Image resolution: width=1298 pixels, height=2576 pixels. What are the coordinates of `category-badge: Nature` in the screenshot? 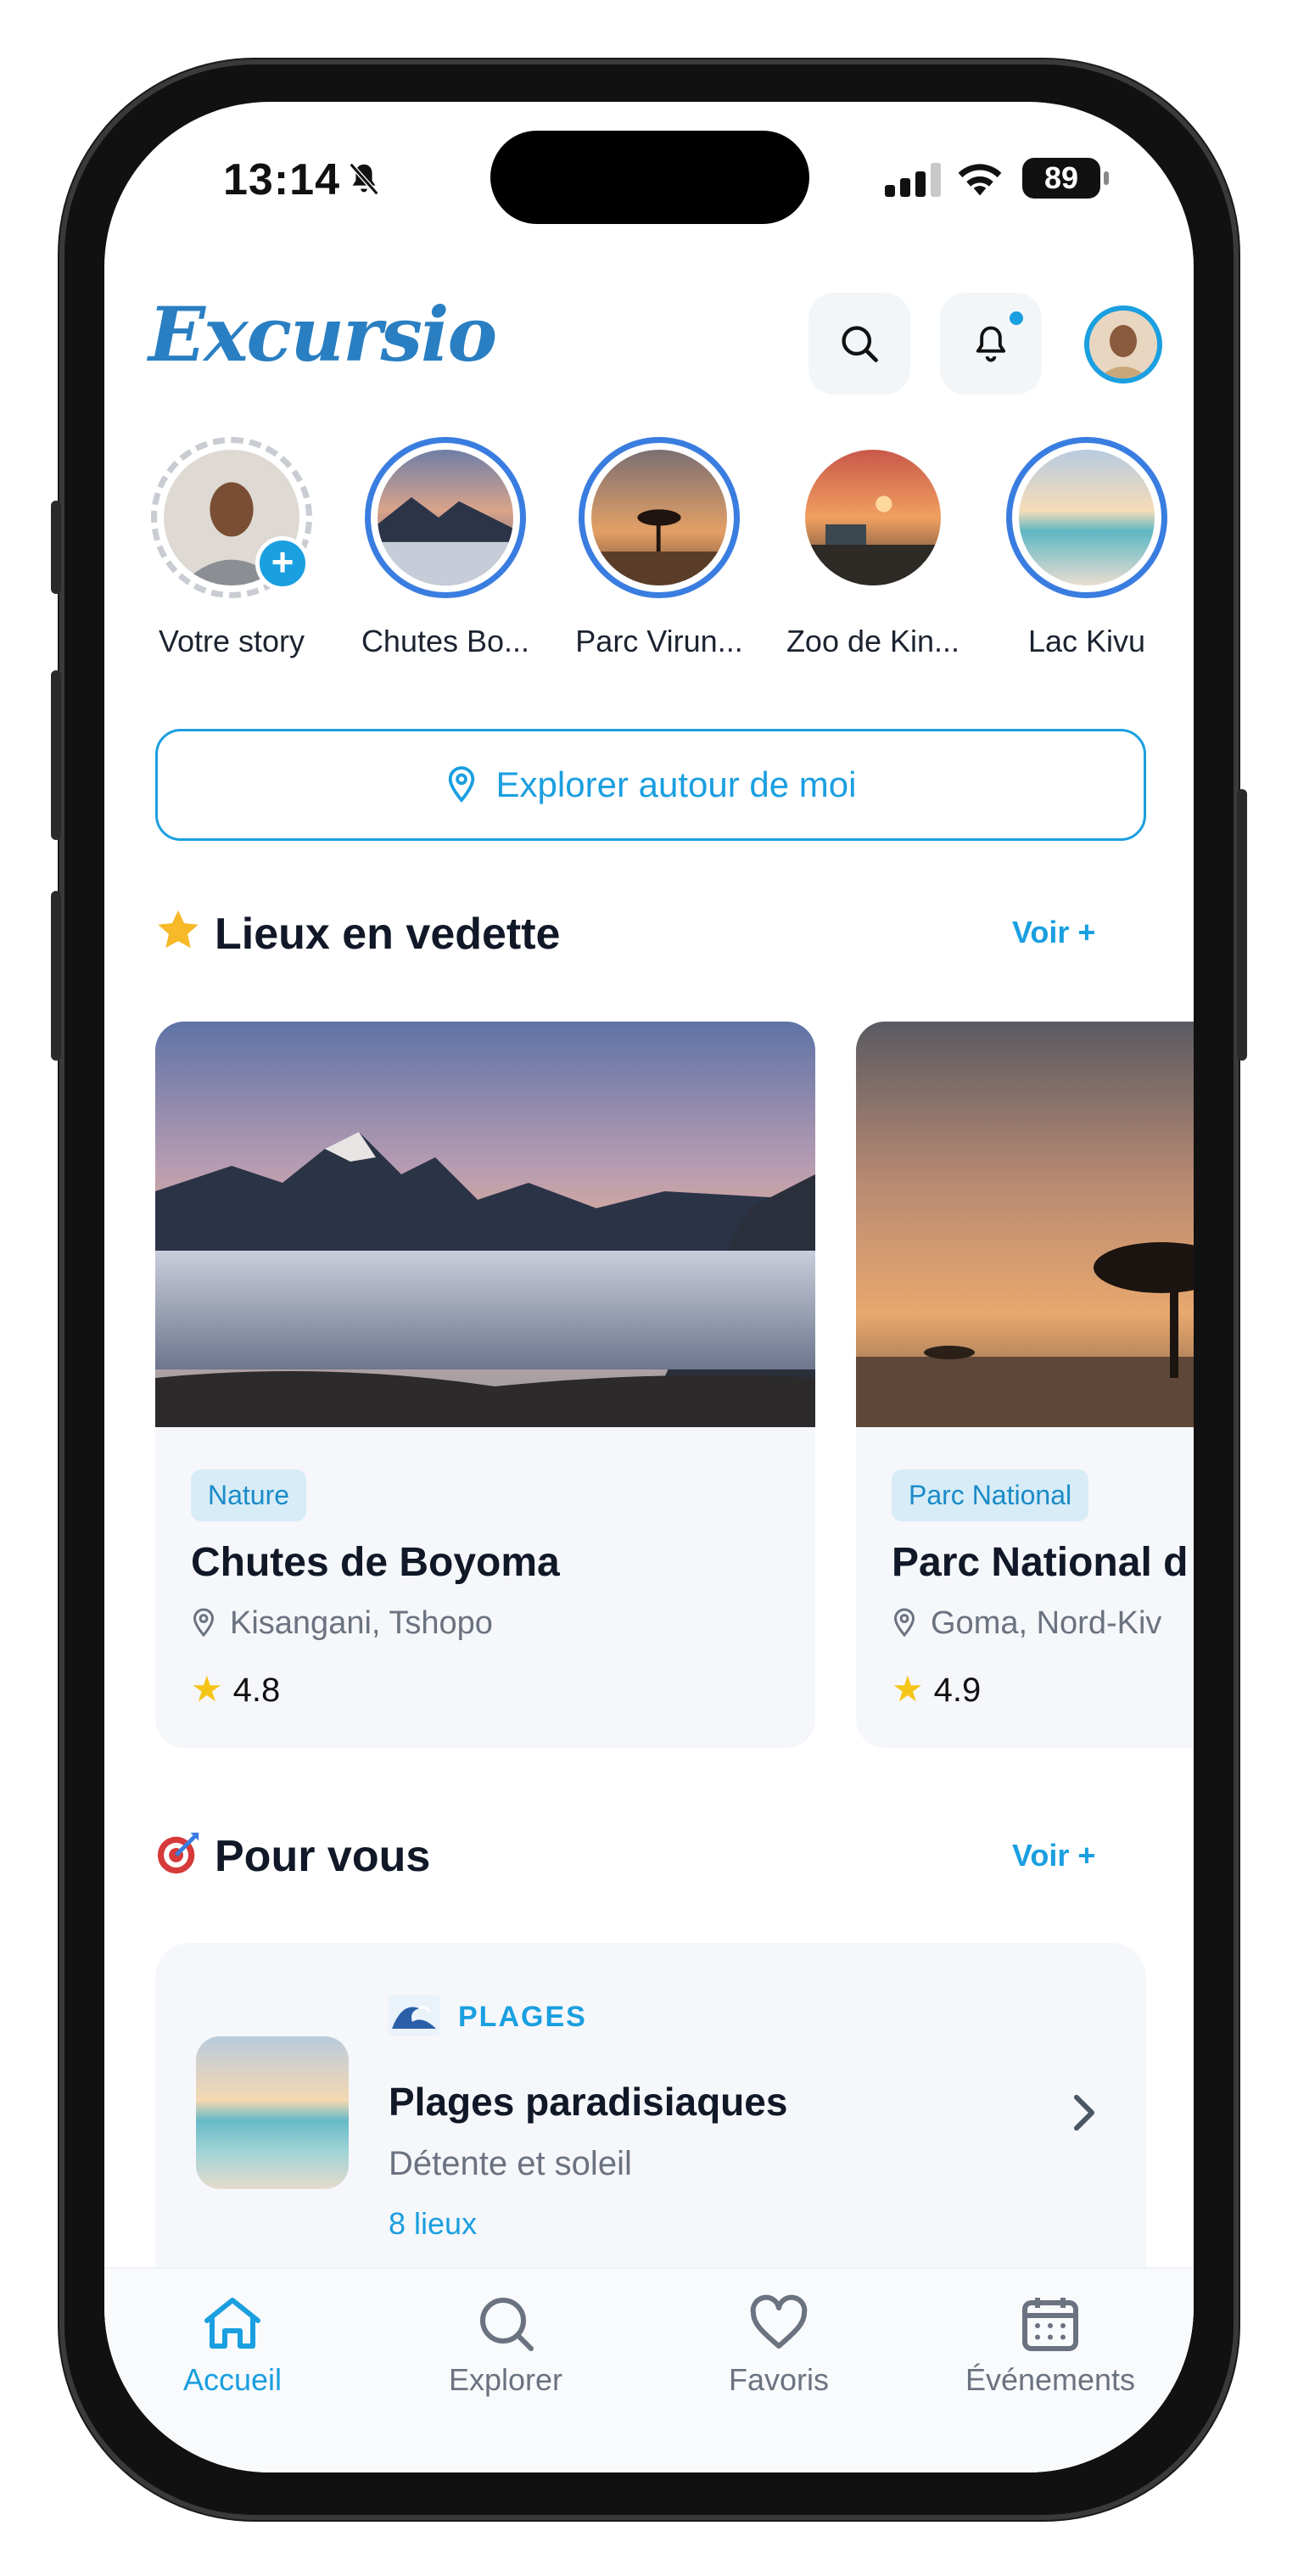 It's located at (249, 1496).